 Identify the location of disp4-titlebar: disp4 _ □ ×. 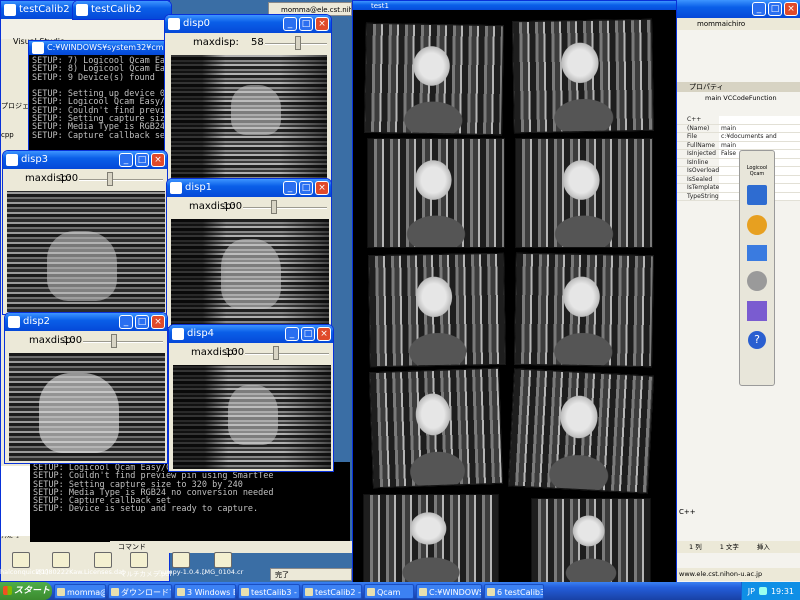
(251, 334).